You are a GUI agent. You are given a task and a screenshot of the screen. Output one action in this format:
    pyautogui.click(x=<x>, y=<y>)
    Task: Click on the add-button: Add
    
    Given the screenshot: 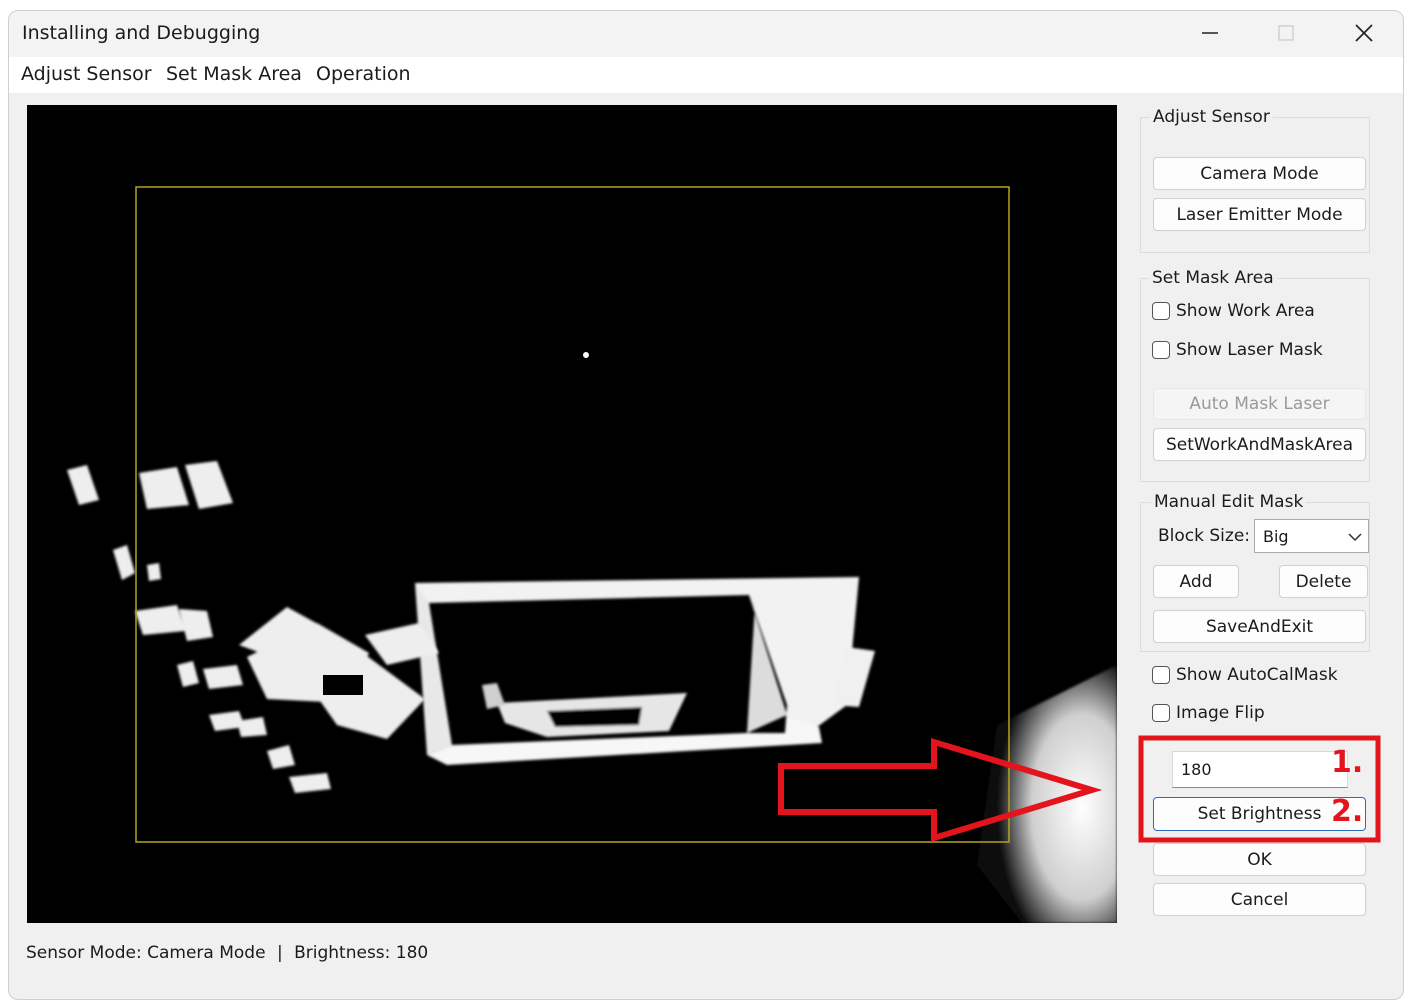 What is the action you would take?
    pyautogui.click(x=1196, y=581)
    